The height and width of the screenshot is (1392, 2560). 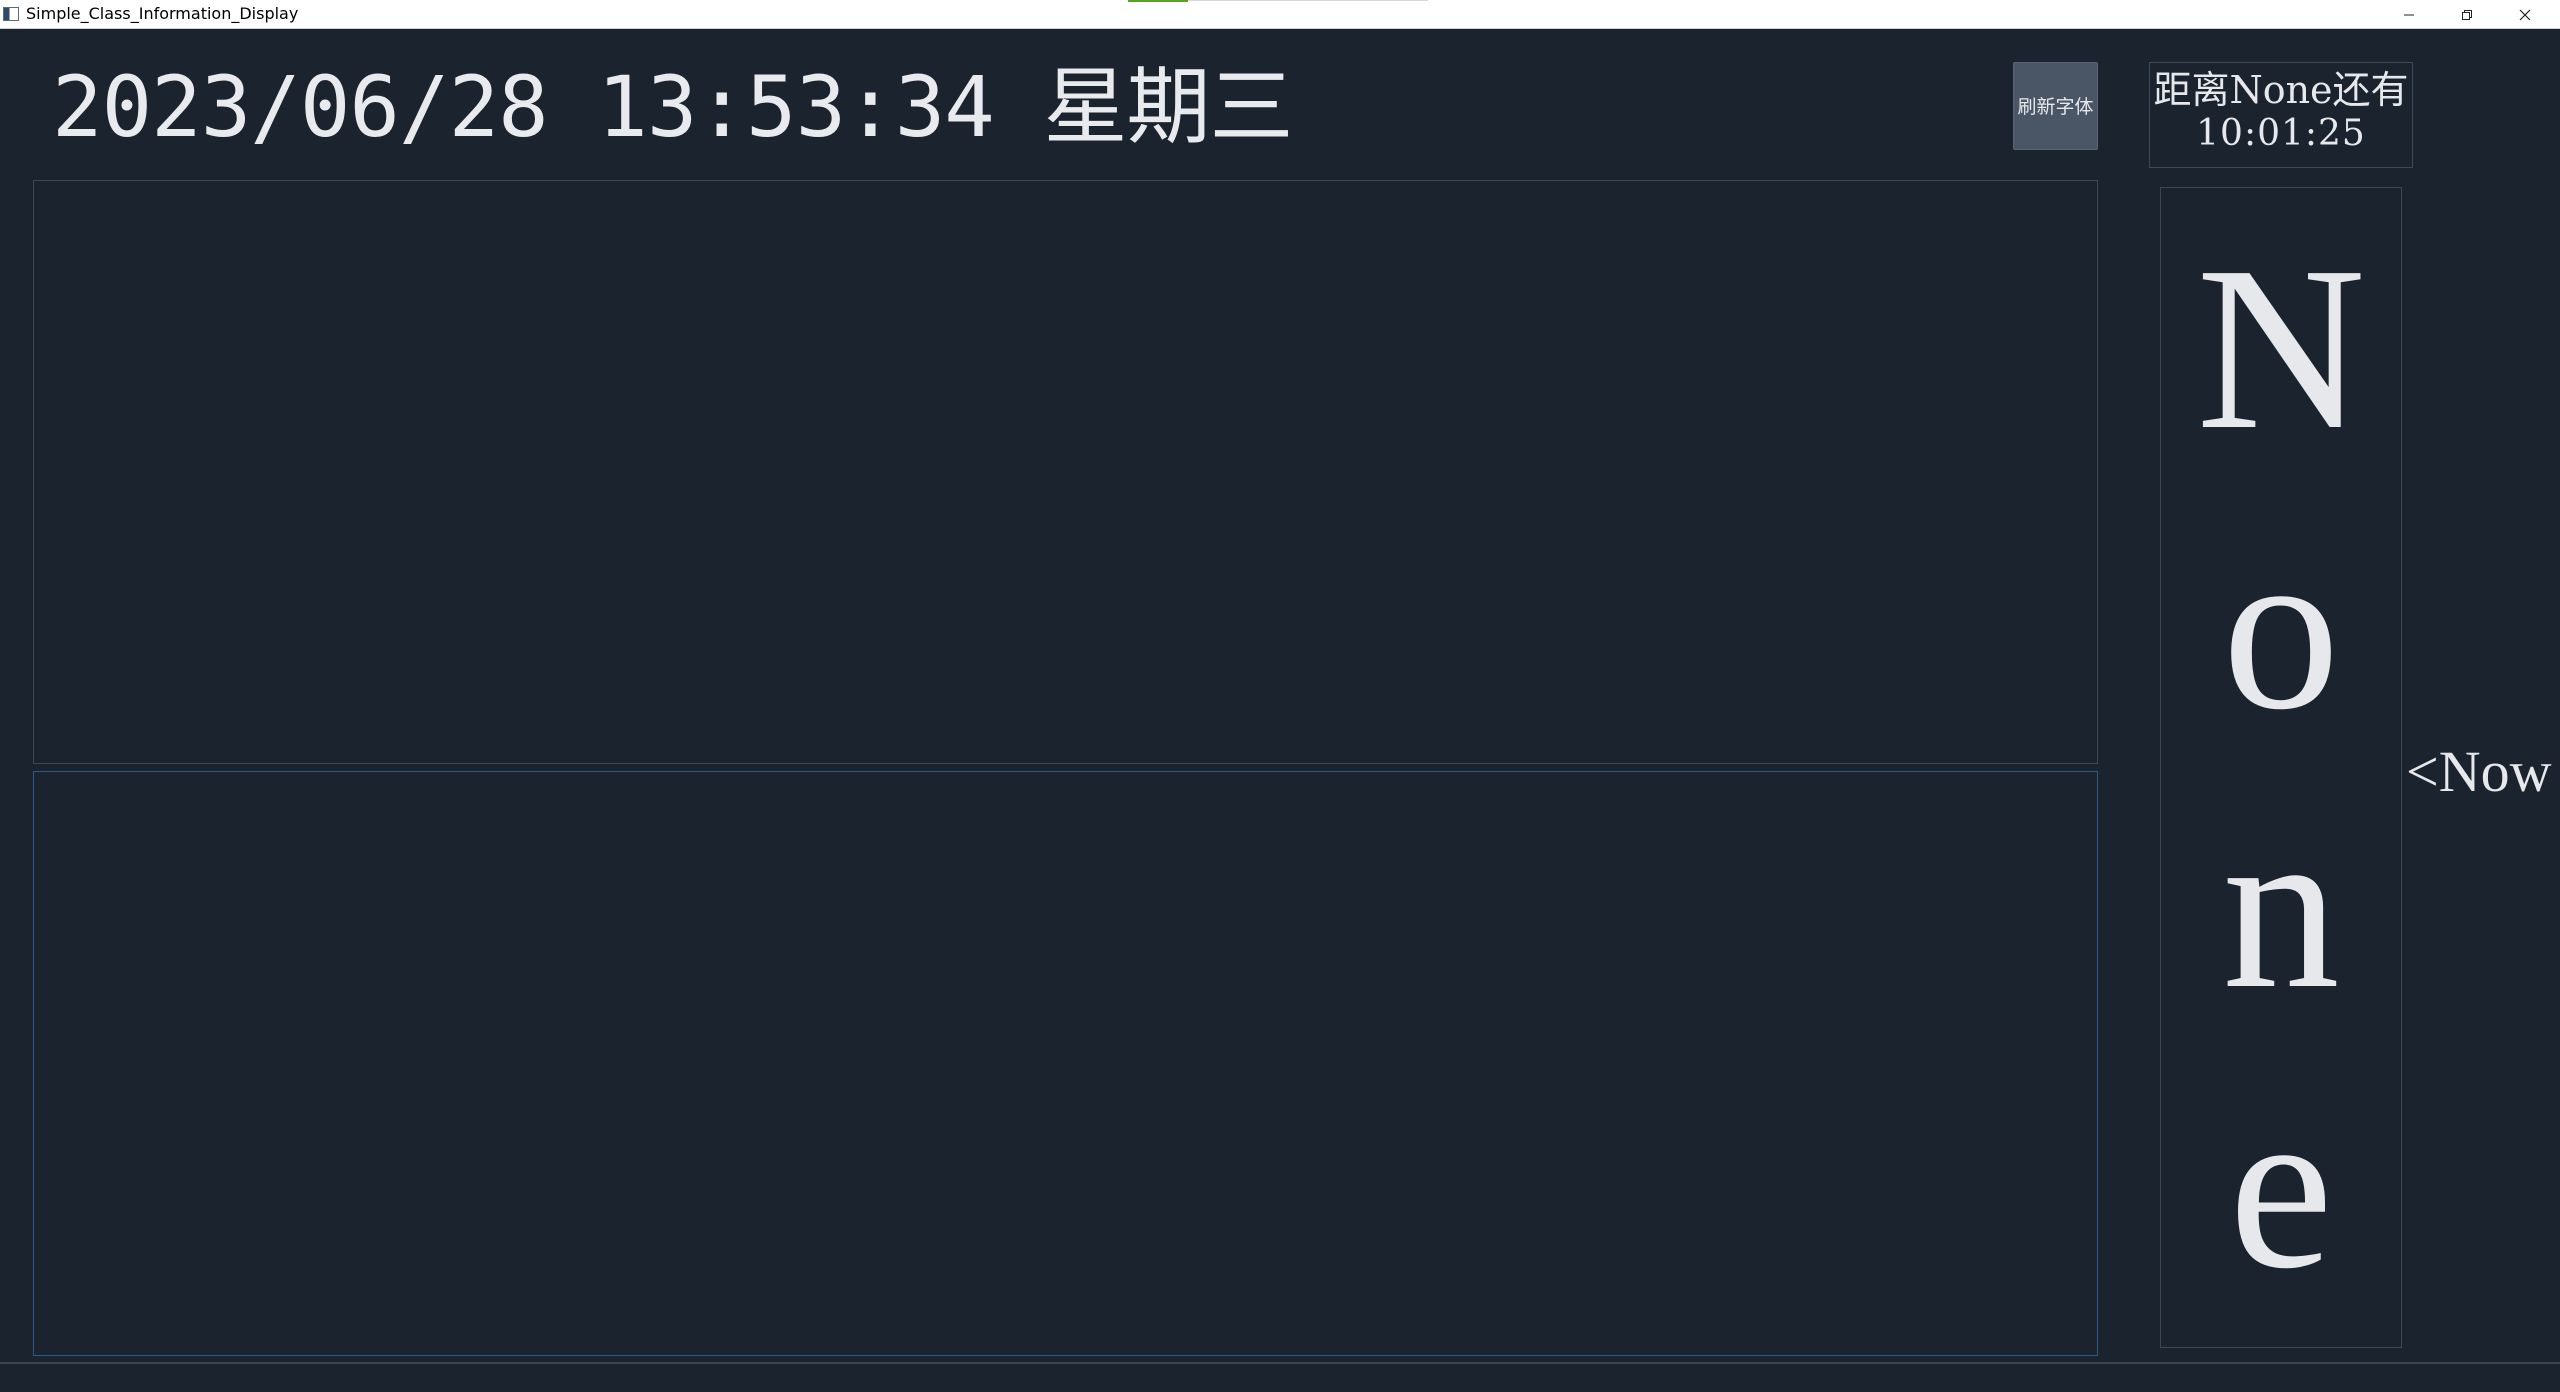 I want to click on minimize-button, so click(x=2409, y=14).